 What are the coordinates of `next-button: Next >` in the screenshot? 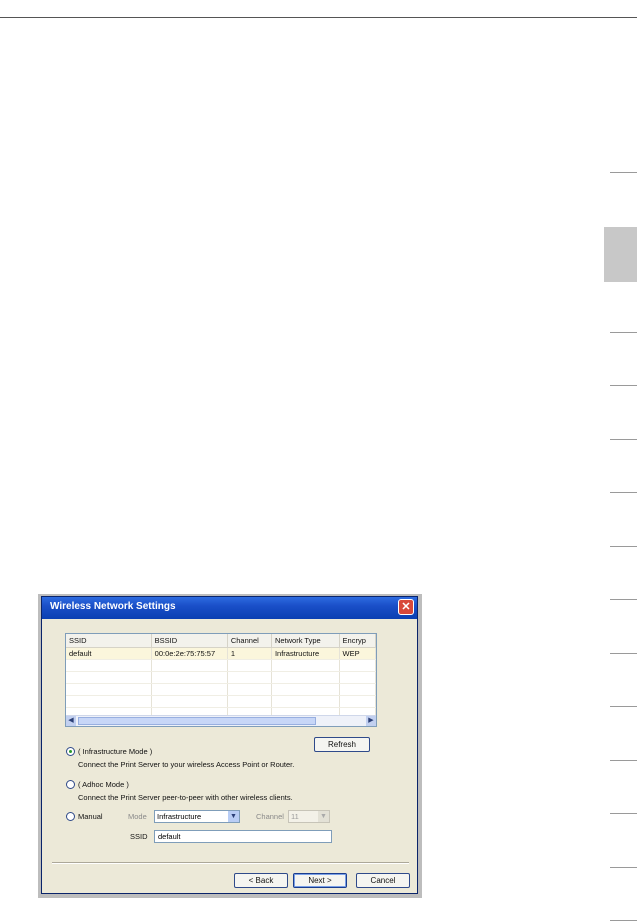 It's located at (320, 880).